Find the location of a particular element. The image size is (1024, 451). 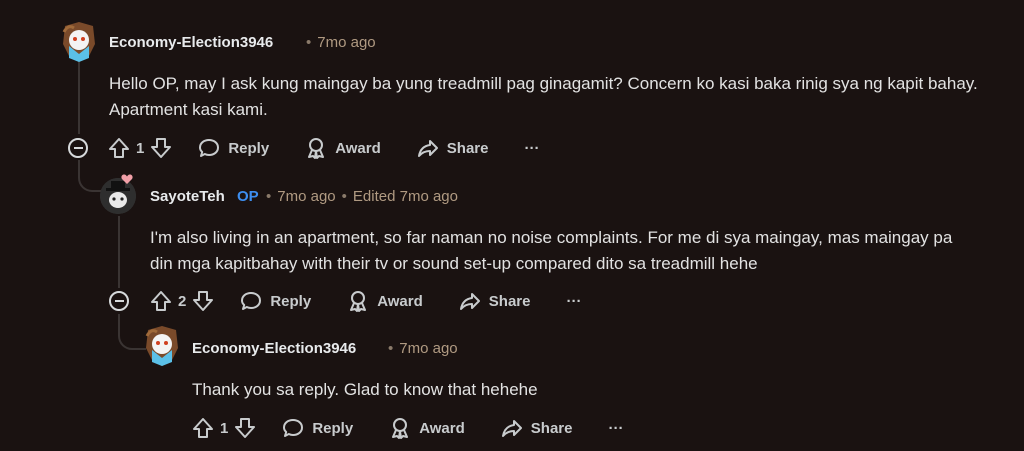

comment-actions: 2 Reply Award Share ··· is located at coordinates (365, 301).